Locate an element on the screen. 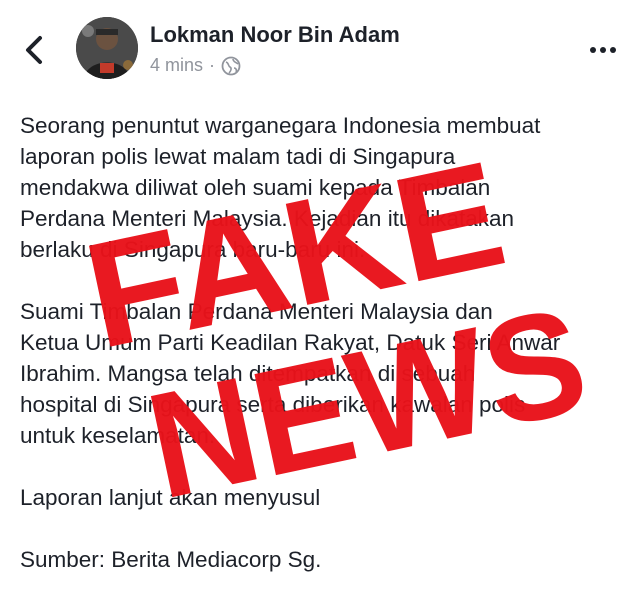  more-options-button is located at coordinates (603, 50).